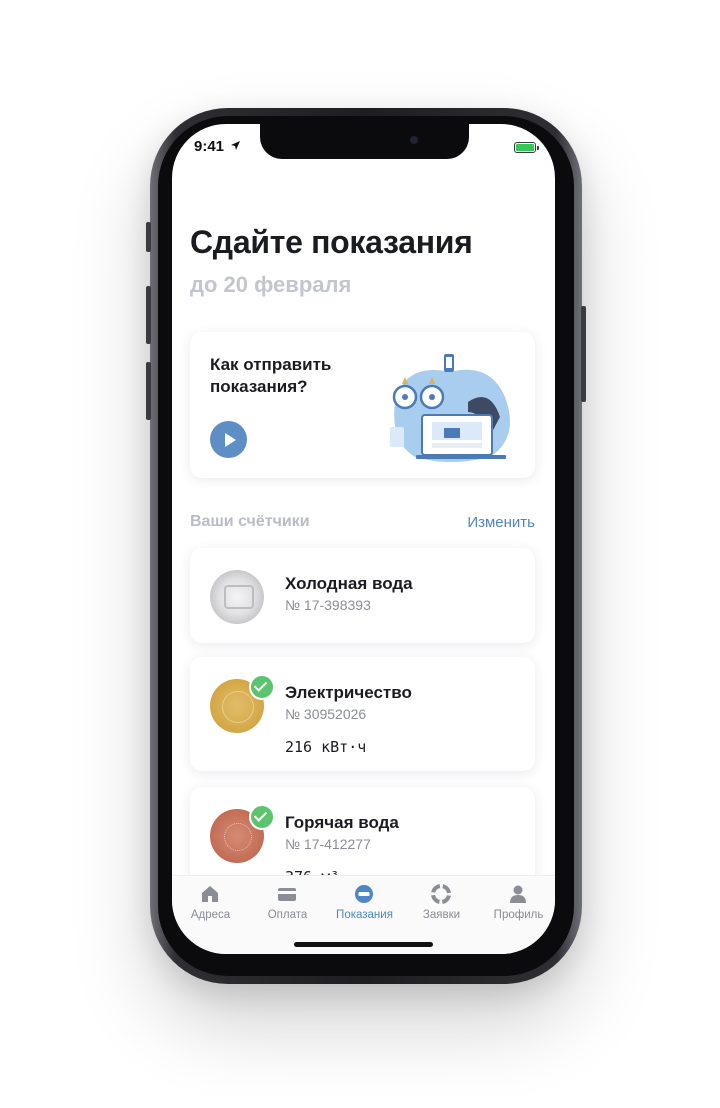 This screenshot has width=720, height=1108. I want to click on play-icon, so click(228, 439).